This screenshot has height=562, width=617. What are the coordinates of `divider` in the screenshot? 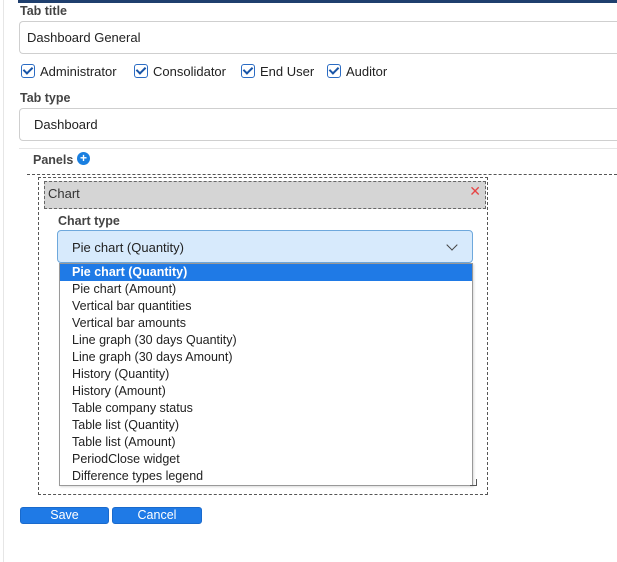 It's located at (318, 148).